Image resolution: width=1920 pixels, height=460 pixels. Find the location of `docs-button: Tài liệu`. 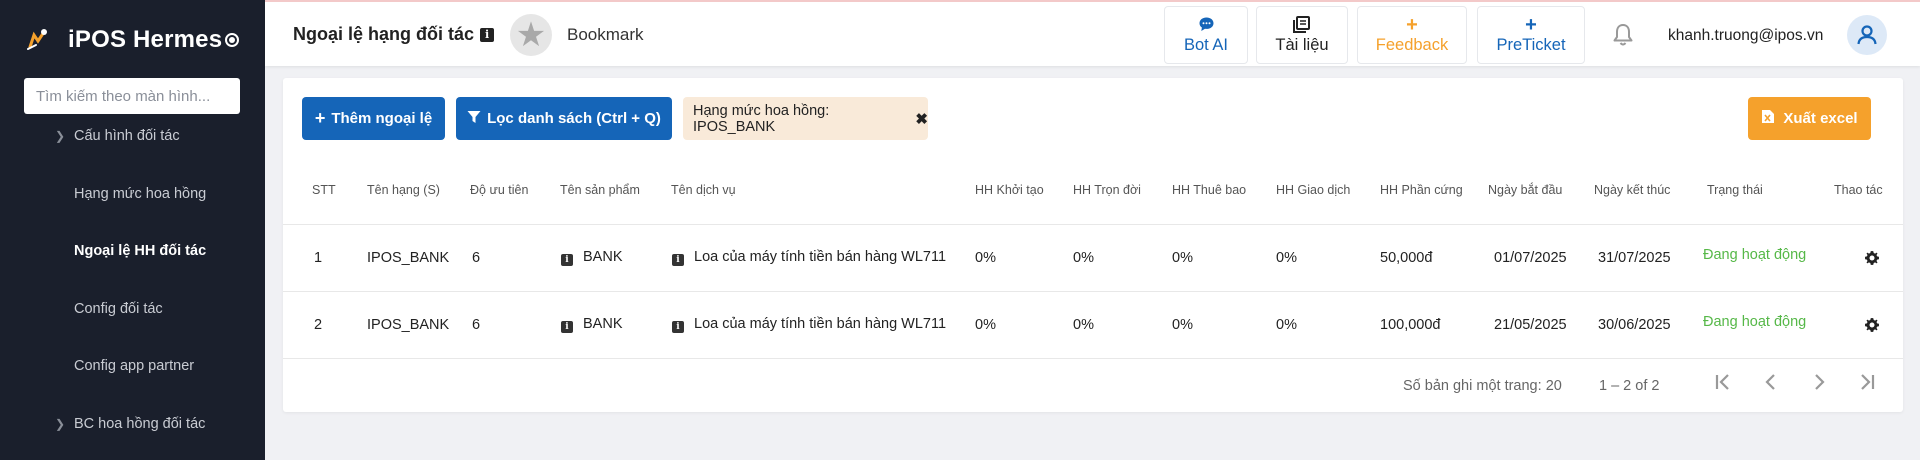

docs-button: Tài liệu is located at coordinates (1302, 35).